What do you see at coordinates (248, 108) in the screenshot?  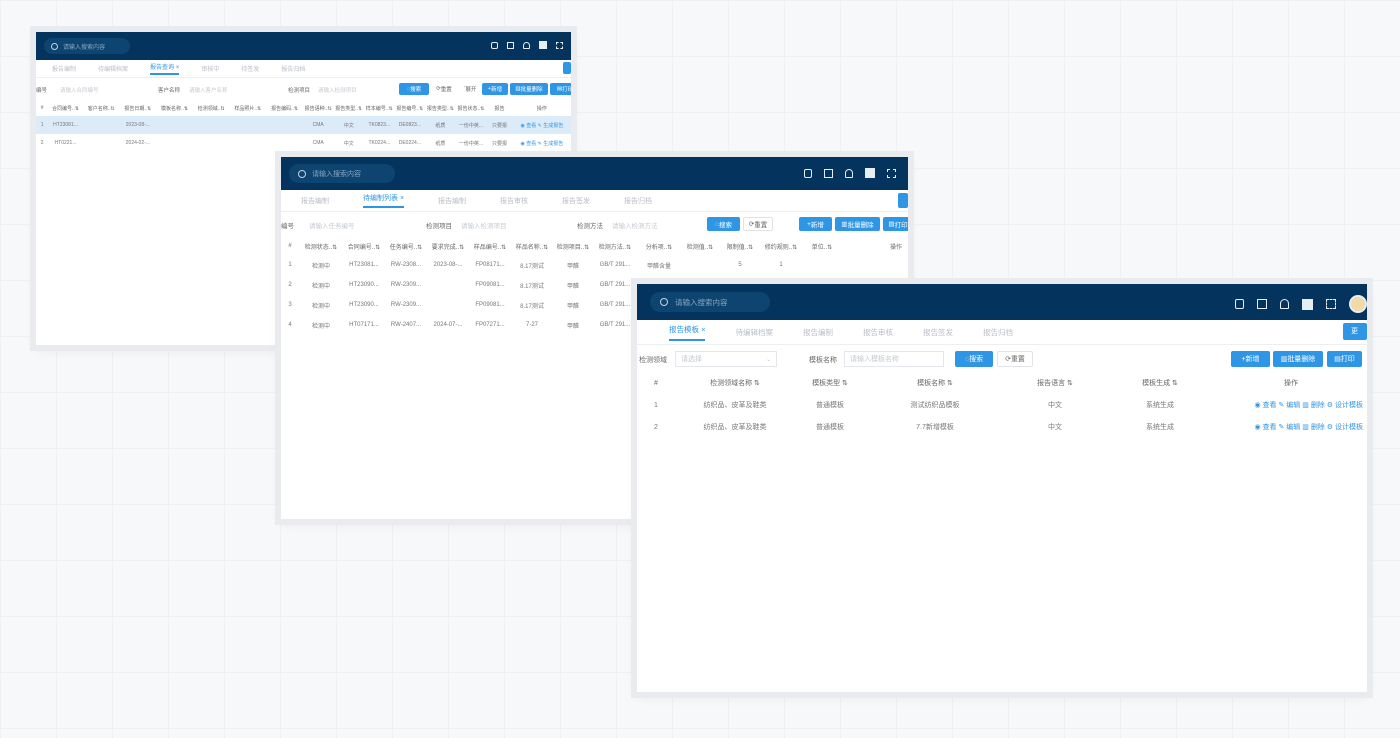 I see `col-header: 样品照片..⇅` at bounding box center [248, 108].